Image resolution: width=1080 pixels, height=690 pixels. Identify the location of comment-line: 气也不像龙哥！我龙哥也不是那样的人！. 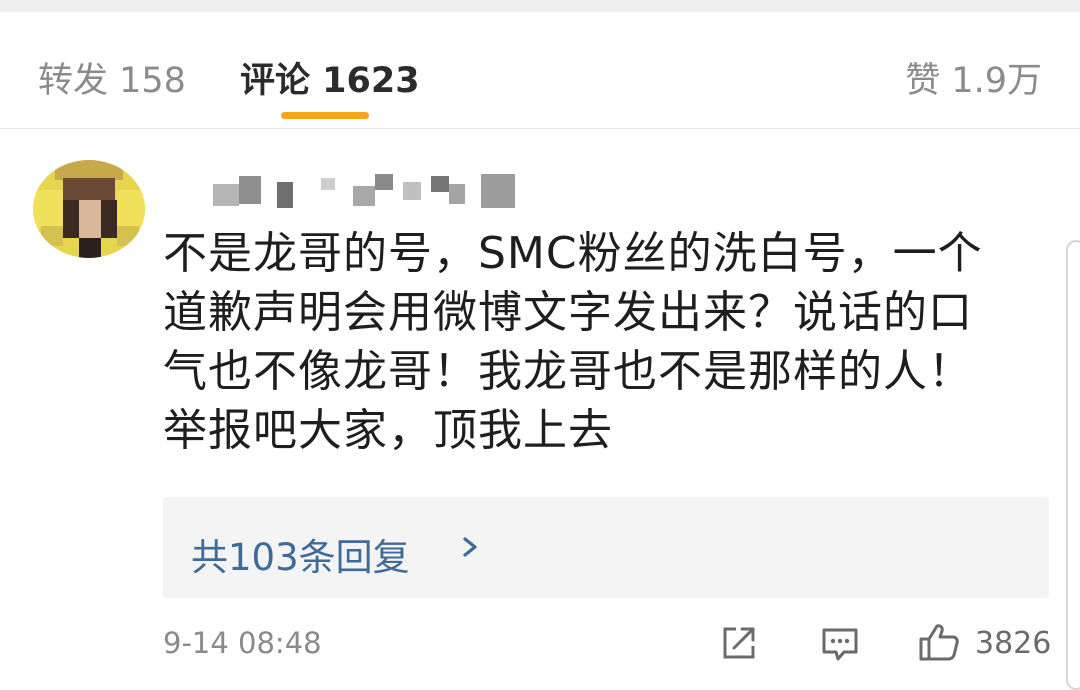
(568, 371).